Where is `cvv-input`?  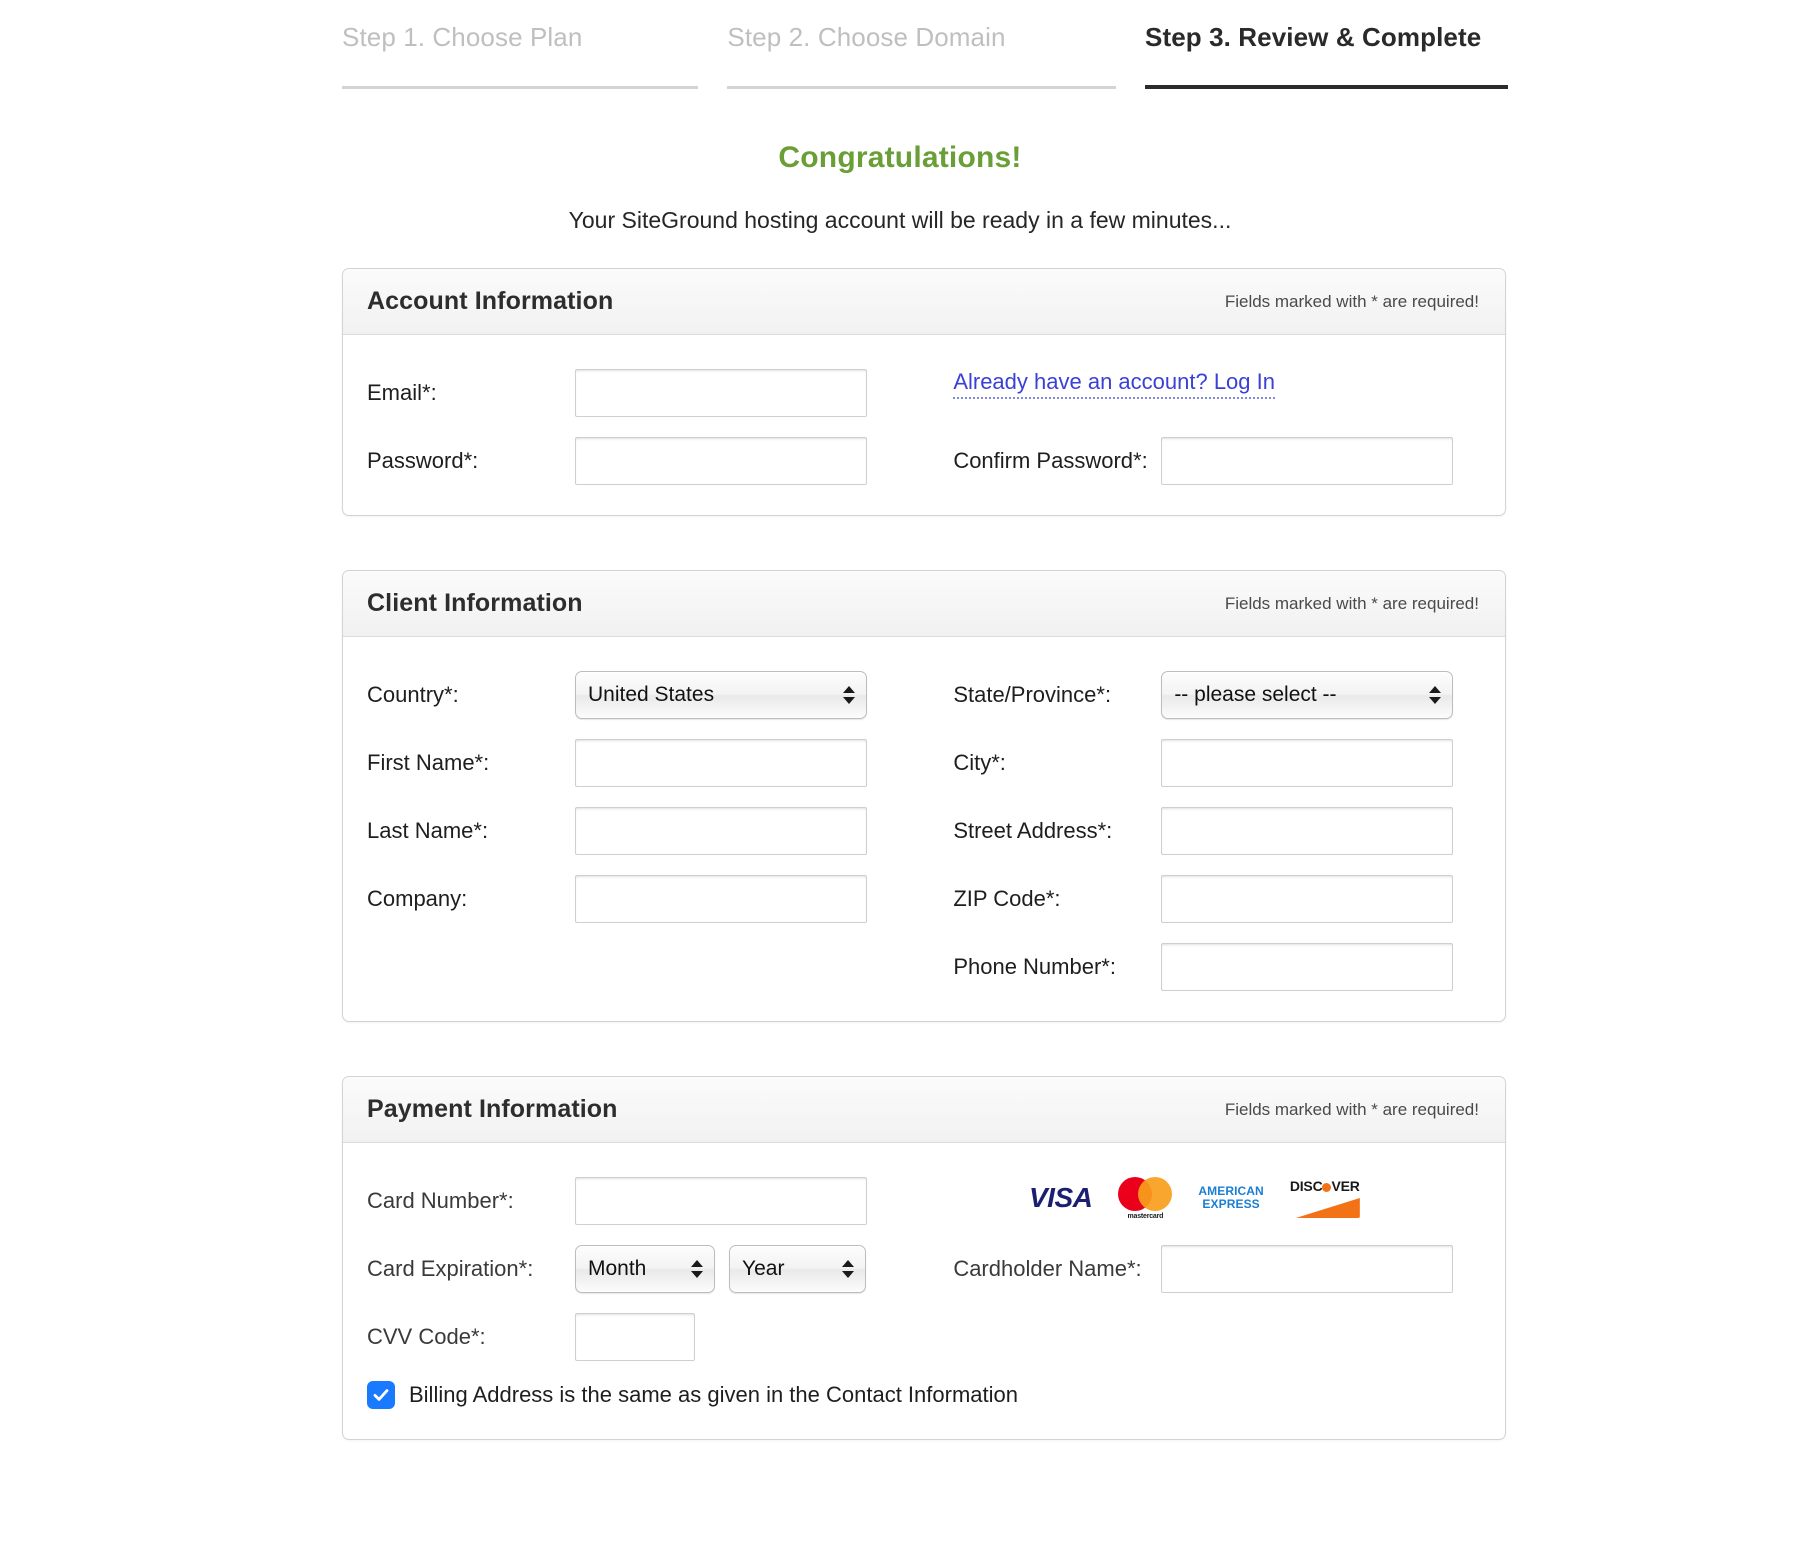
cvv-input is located at coordinates (635, 1337).